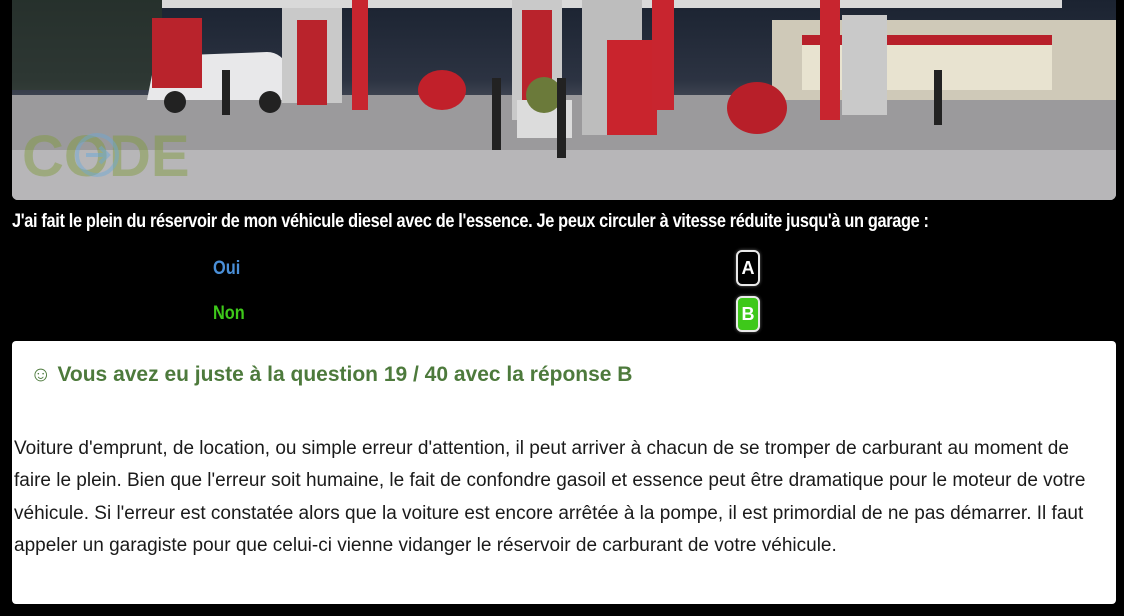  Describe the element at coordinates (748, 268) in the screenshot. I see `answer-key-a-button: A` at that location.